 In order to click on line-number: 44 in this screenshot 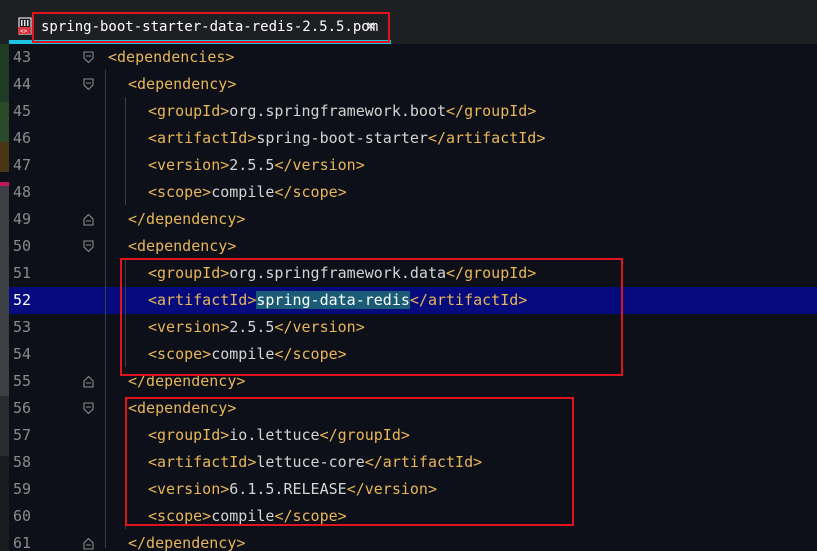, I will do `click(22, 84)`.